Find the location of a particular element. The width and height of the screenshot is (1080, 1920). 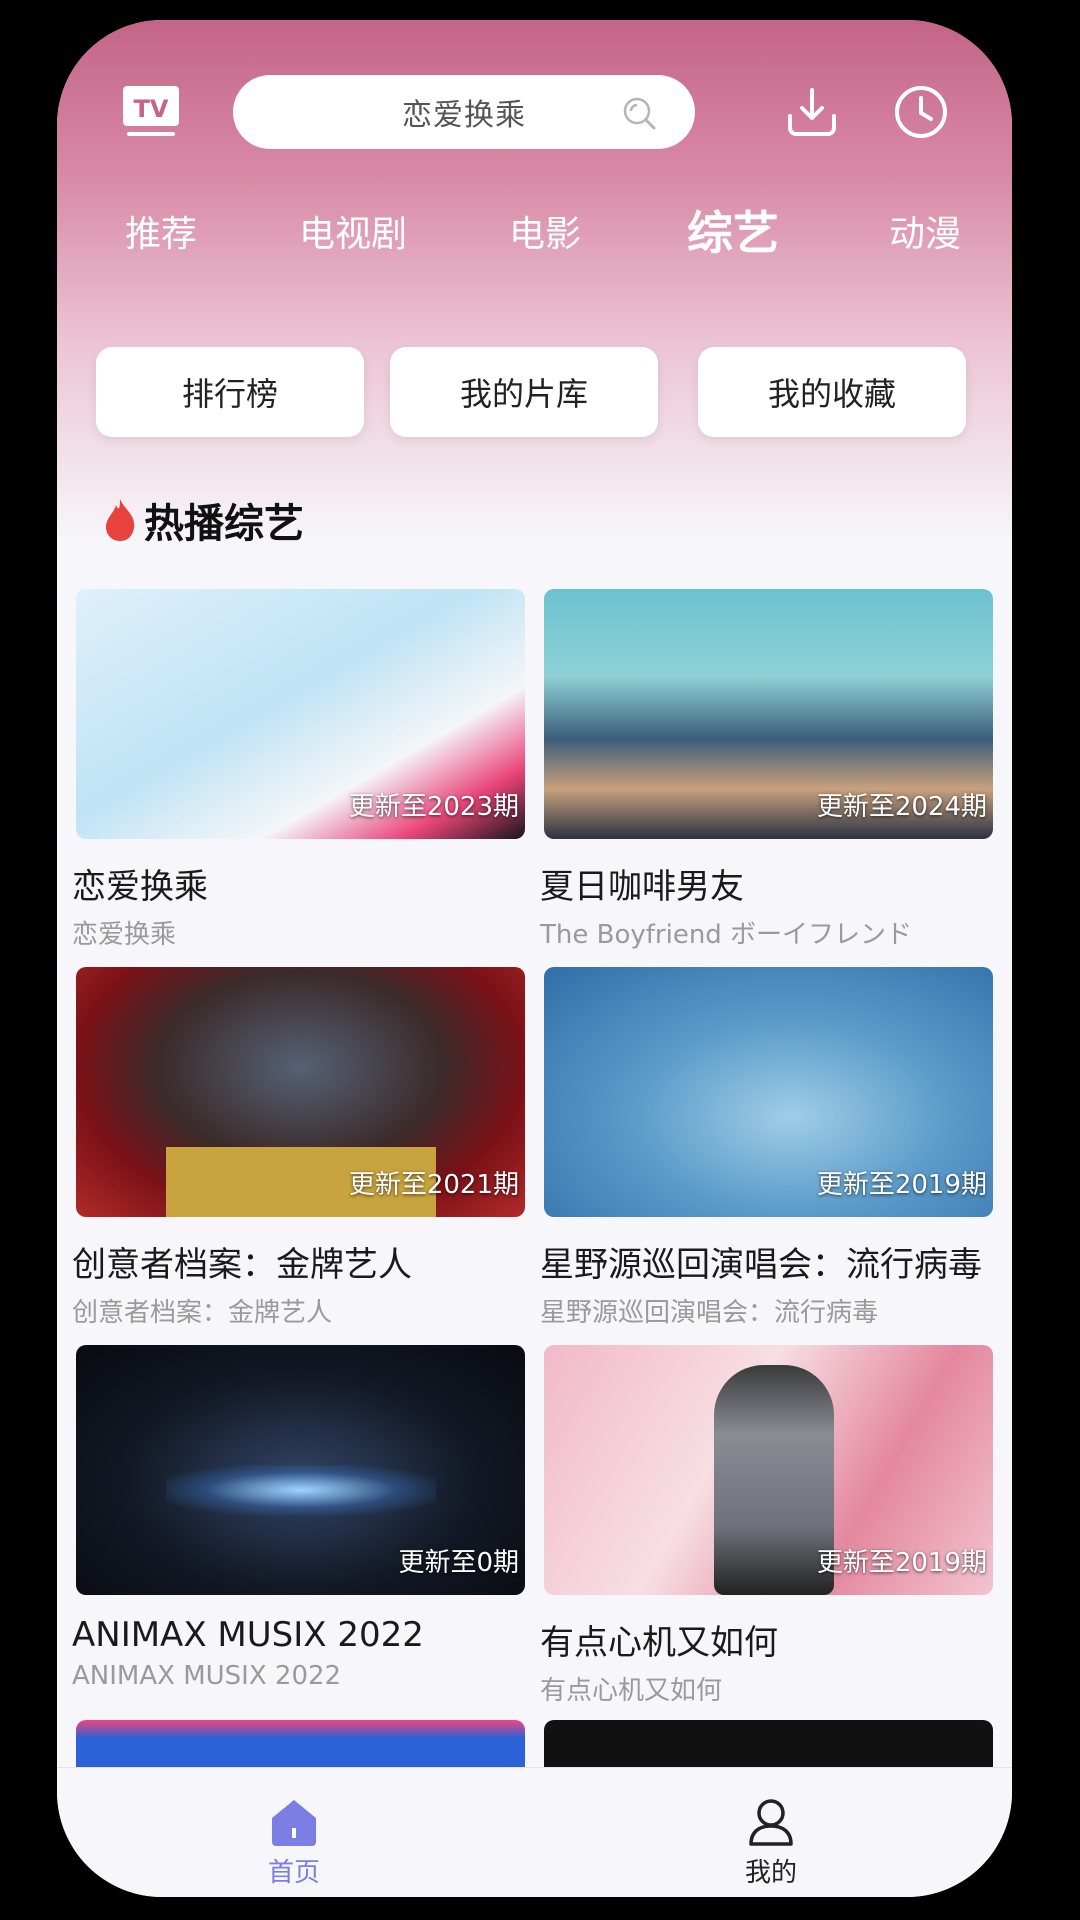

show-title: 创意者档案：金牌艺人 is located at coordinates (242, 1265).